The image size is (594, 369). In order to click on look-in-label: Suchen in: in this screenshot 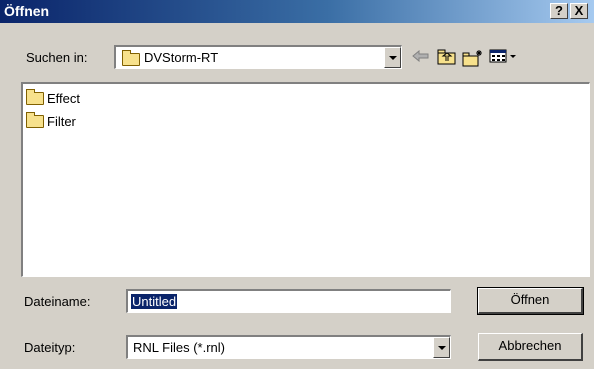, I will do `click(57, 57)`.